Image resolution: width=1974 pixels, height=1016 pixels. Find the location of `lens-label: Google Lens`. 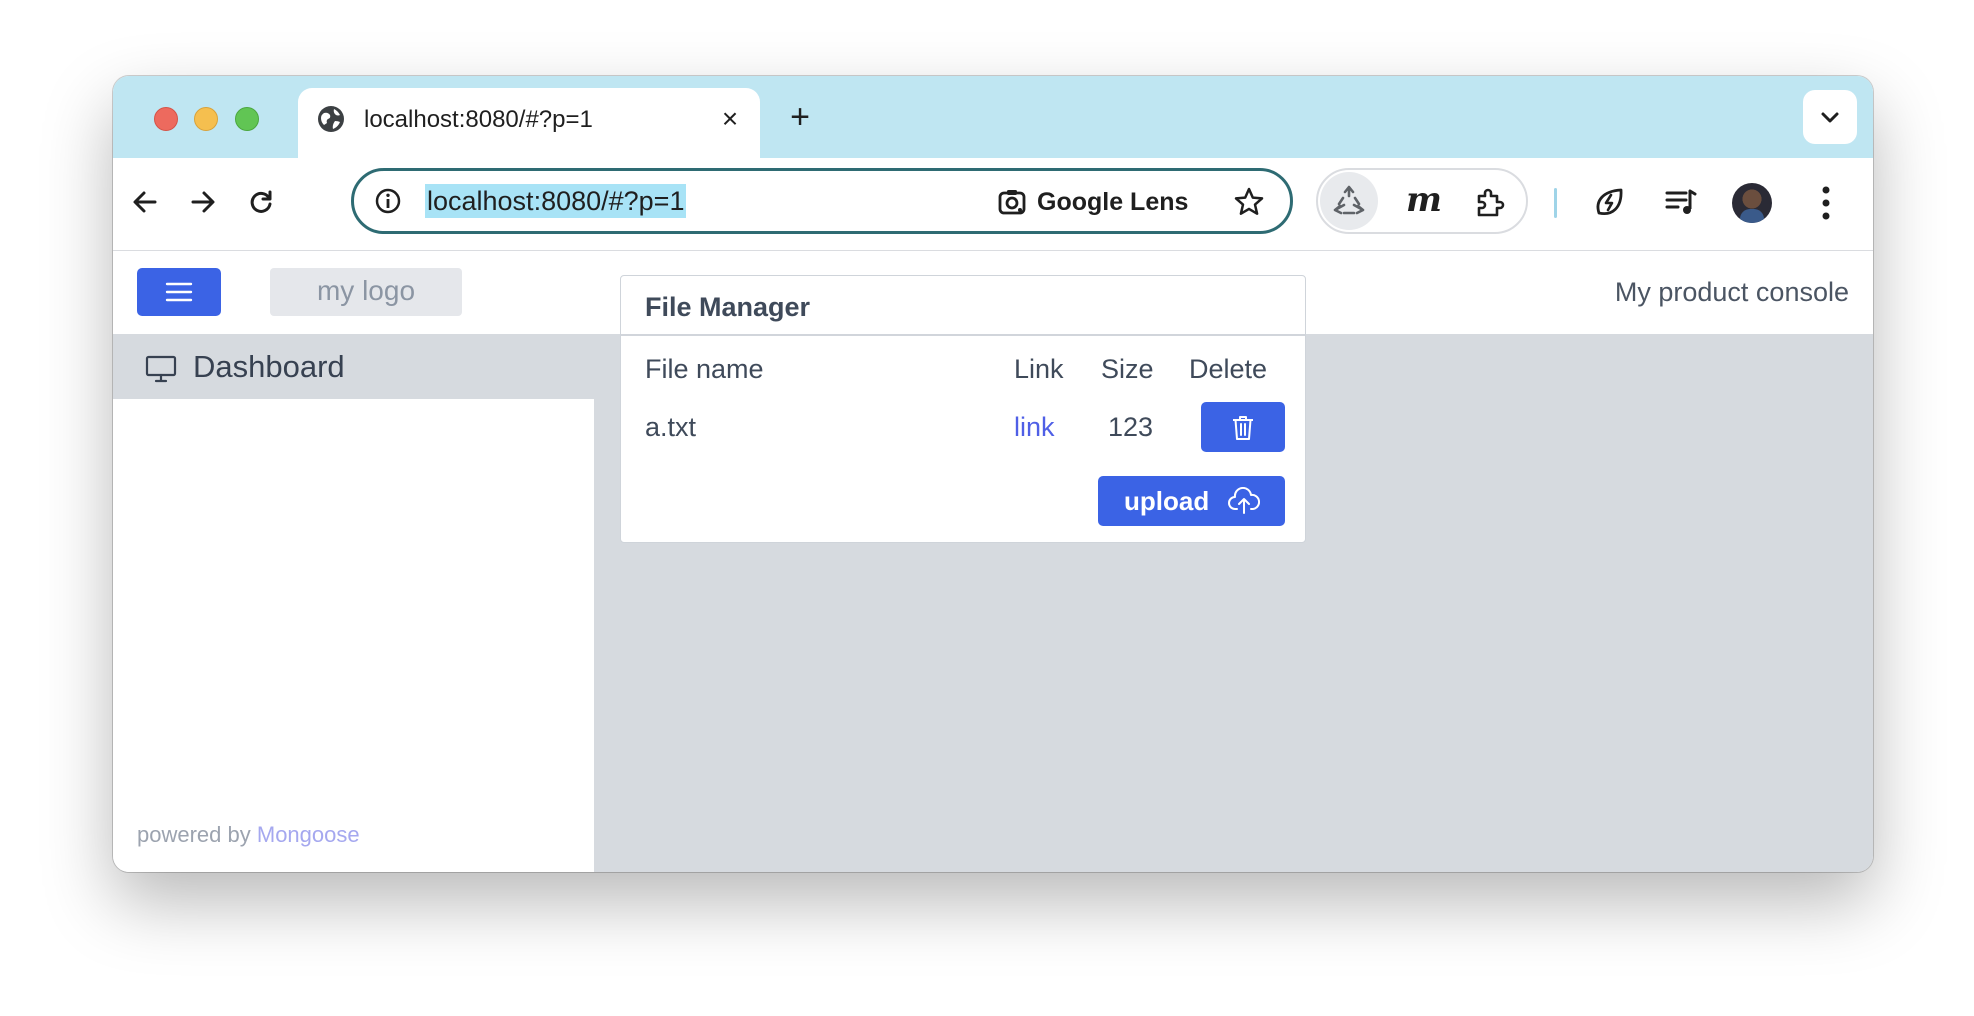

lens-label: Google Lens is located at coordinates (1113, 201).